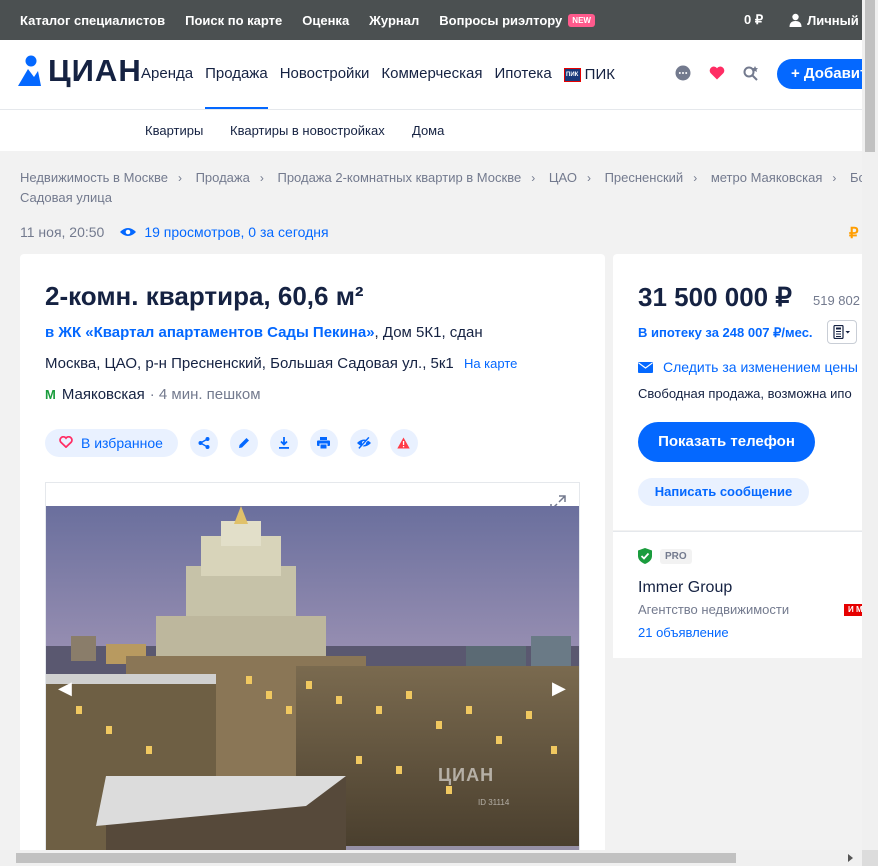 The height and width of the screenshot is (866, 878). What do you see at coordinates (50, 394) in the screenshot?
I see `metro-icon: М` at bounding box center [50, 394].